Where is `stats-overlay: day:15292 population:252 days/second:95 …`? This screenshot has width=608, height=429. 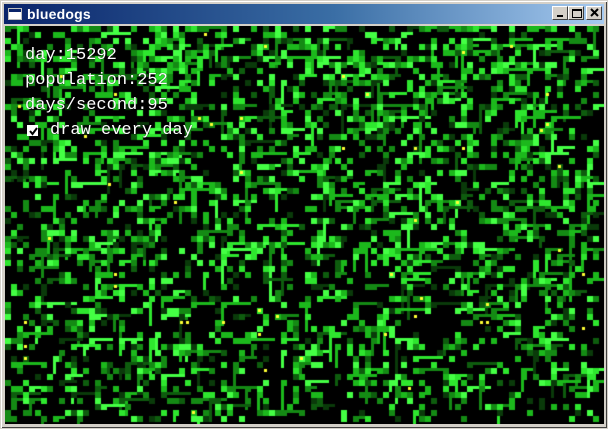 stats-overlay: day:15292 population:252 days/second:95 … is located at coordinates (109, 93).